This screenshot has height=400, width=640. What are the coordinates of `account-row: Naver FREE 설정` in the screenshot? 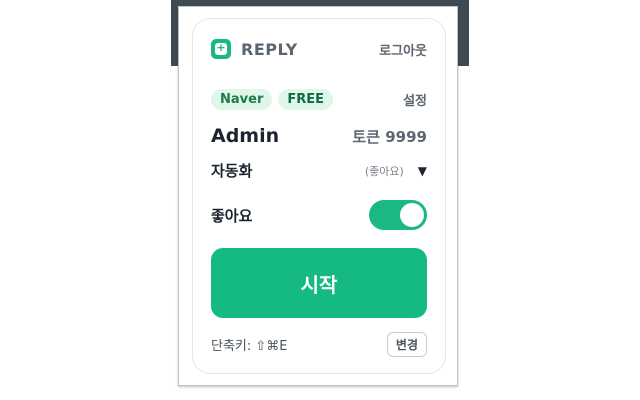 It's located at (319, 99).